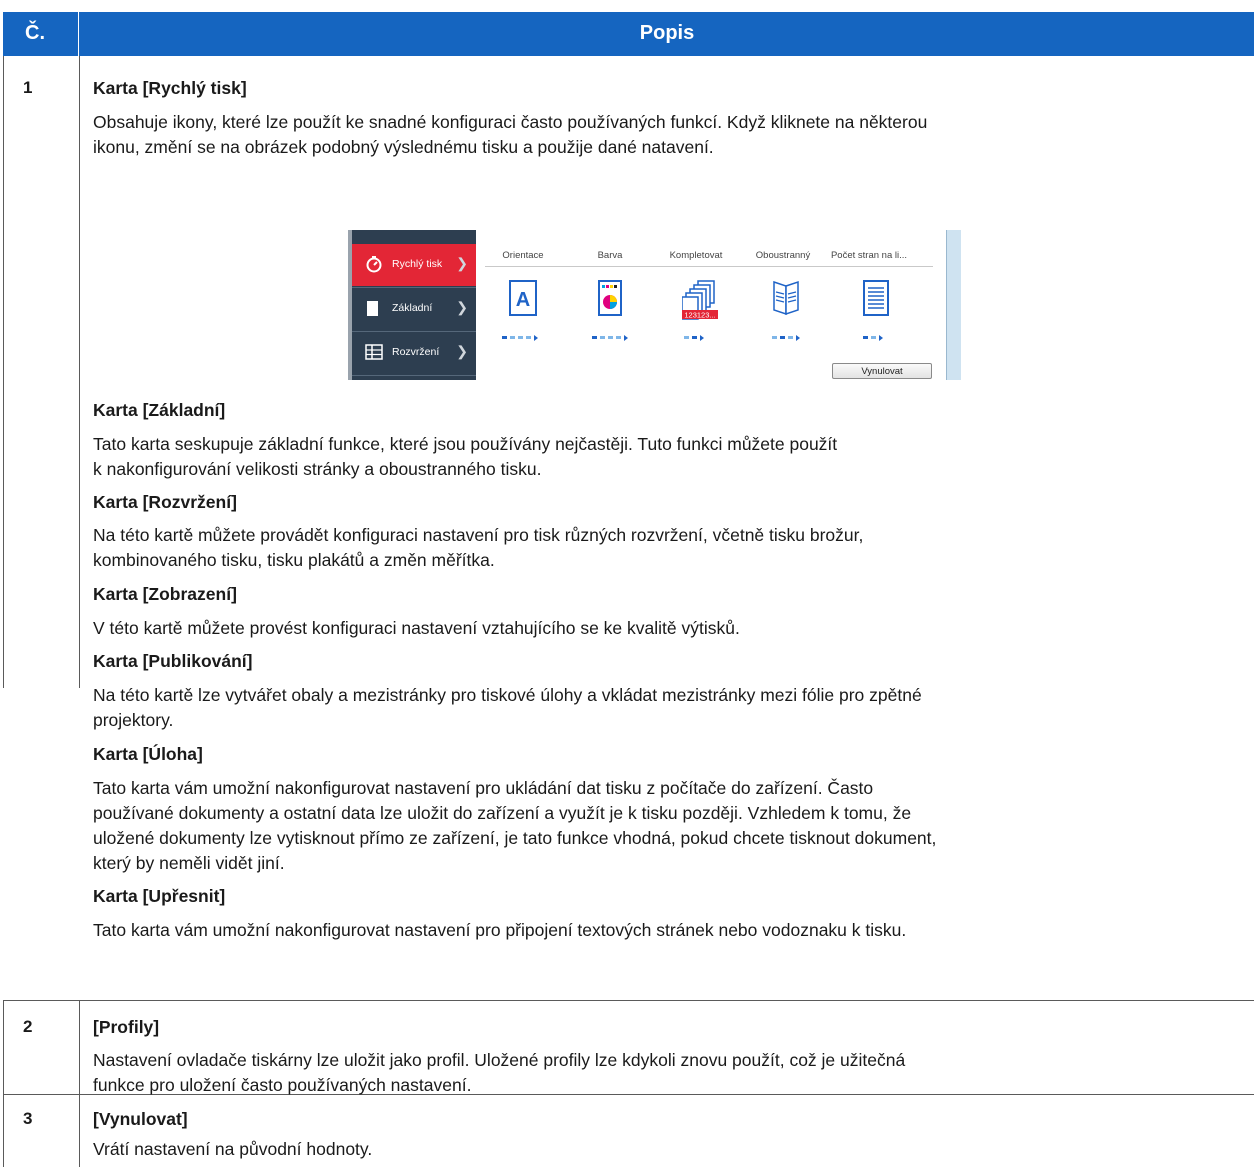 The width and height of the screenshot is (1254, 1167). What do you see at coordinates (610, 300) in the screenshot?
I see `color-icon` at bounding box center [610, 300].